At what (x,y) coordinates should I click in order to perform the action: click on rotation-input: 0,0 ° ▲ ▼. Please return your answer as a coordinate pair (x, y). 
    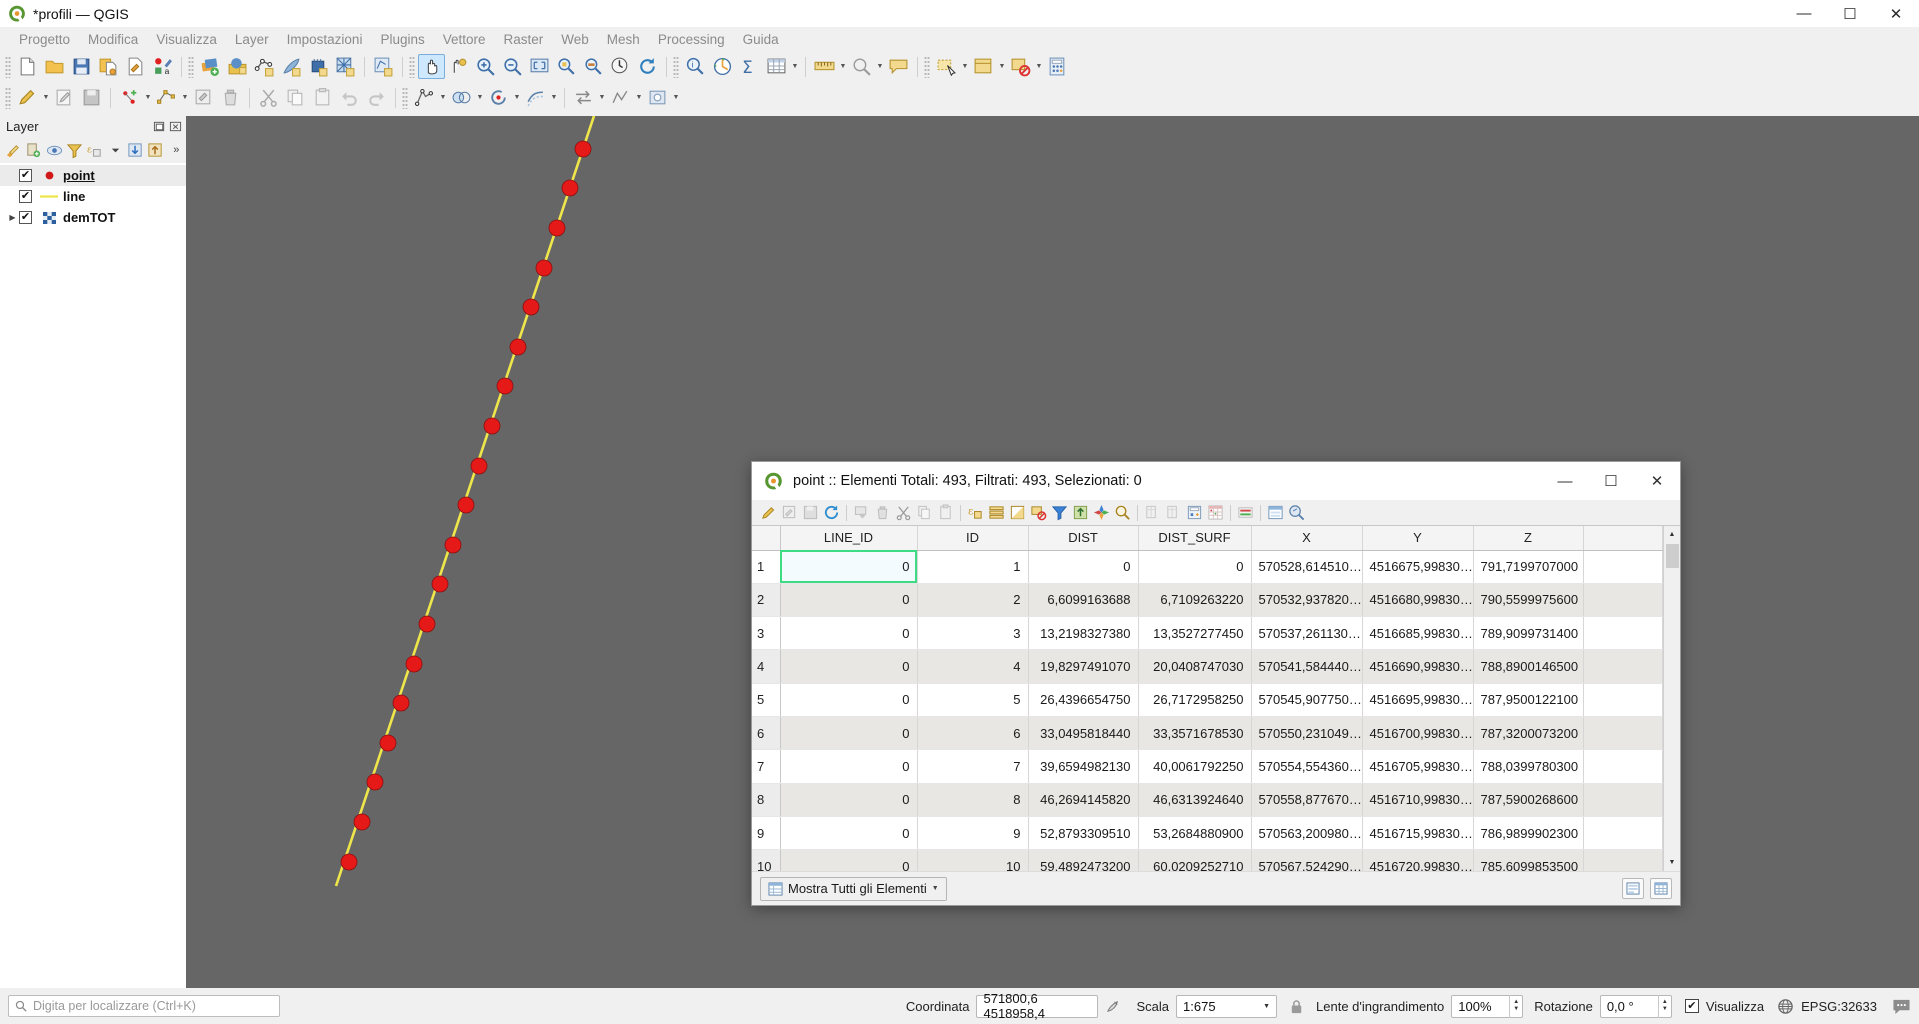
    Looking at the image, I should click on (1635, 1006).